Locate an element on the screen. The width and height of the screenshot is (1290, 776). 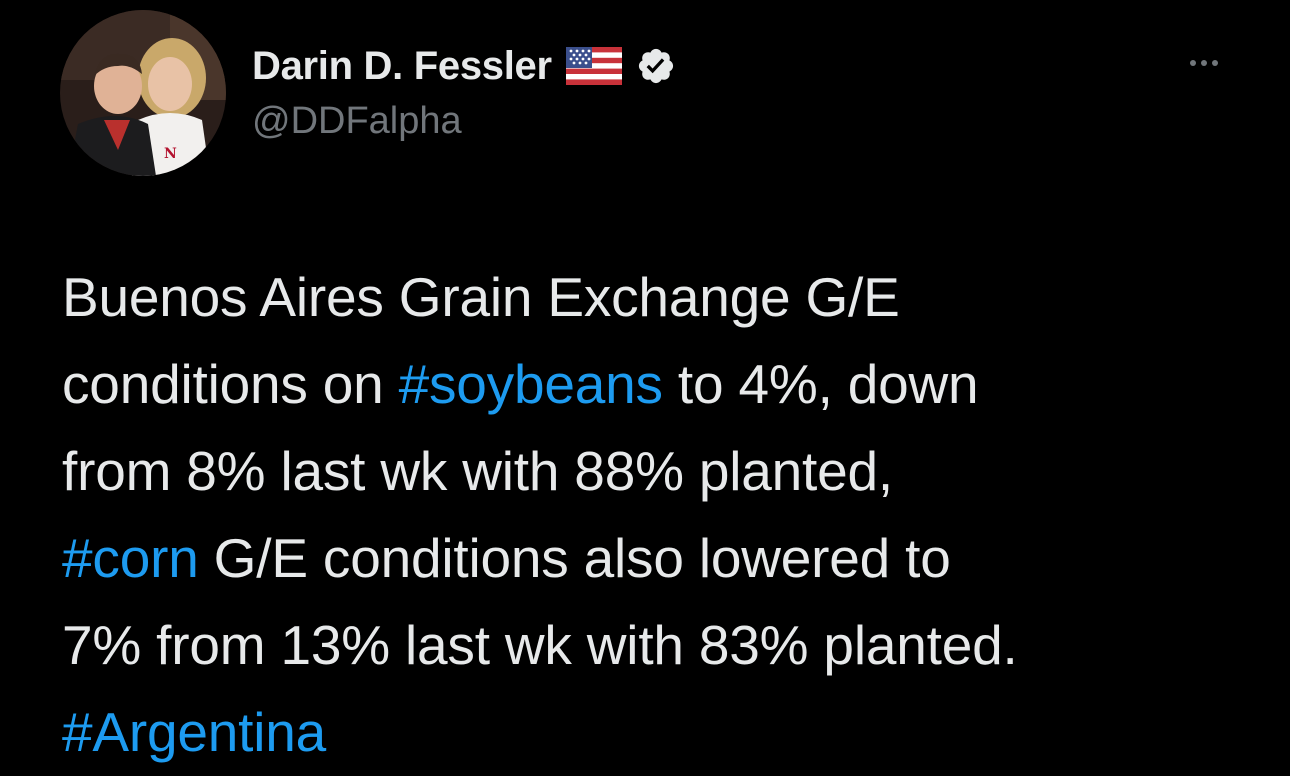
tweet-line: #corn G/E conditions also lowered to is located at coordinates (662, 558).